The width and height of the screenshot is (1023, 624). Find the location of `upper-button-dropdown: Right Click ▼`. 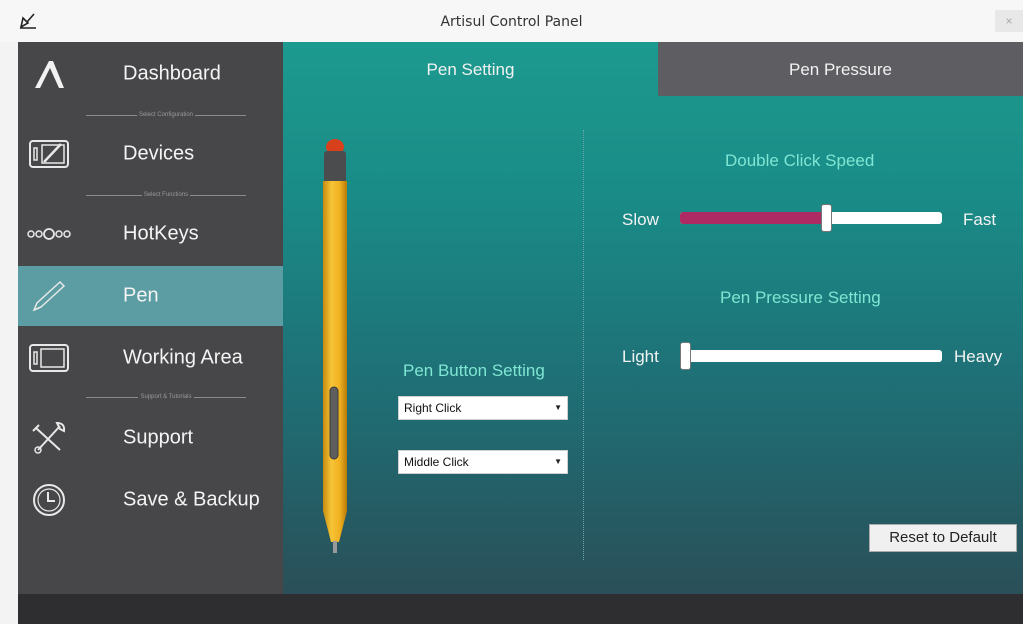

upper-button-dropdown: Right Click ▼ is located at coordinates (483, 408).